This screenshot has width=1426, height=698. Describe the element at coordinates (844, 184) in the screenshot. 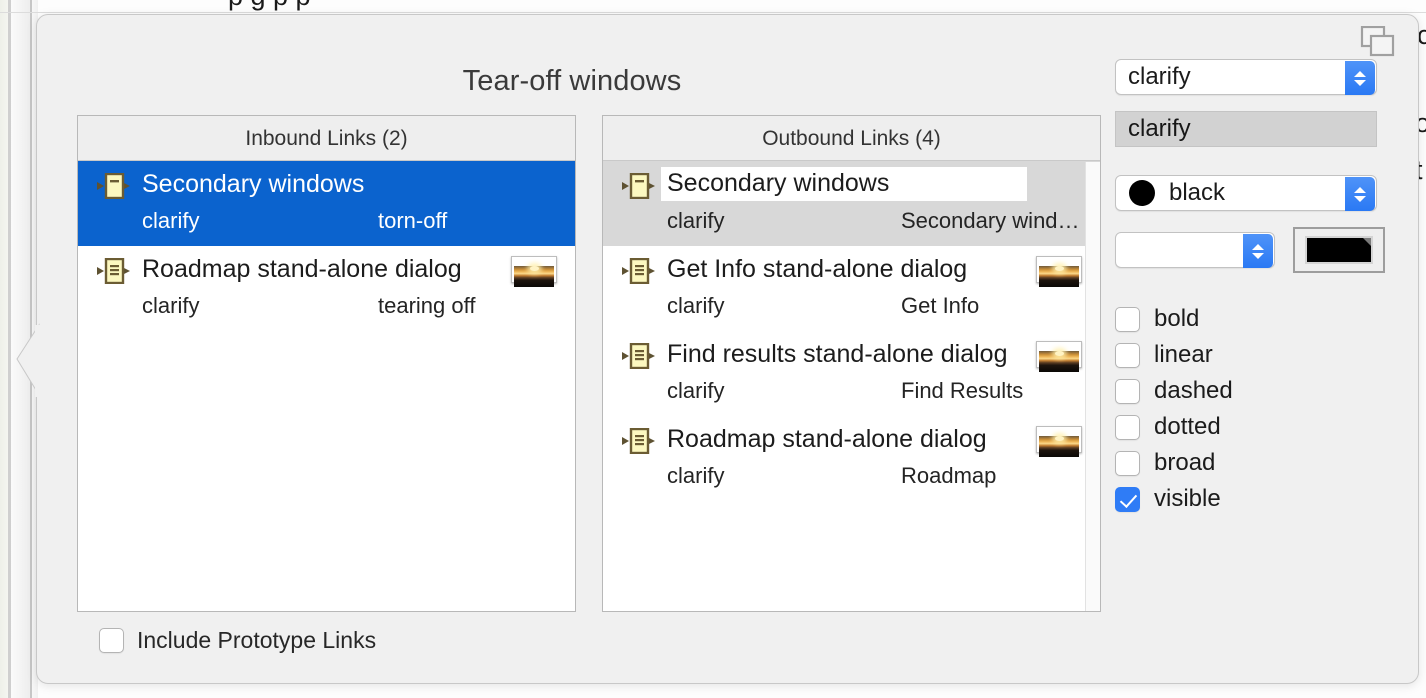

I see `link-title-edit-input: Secondary windows` at that location.